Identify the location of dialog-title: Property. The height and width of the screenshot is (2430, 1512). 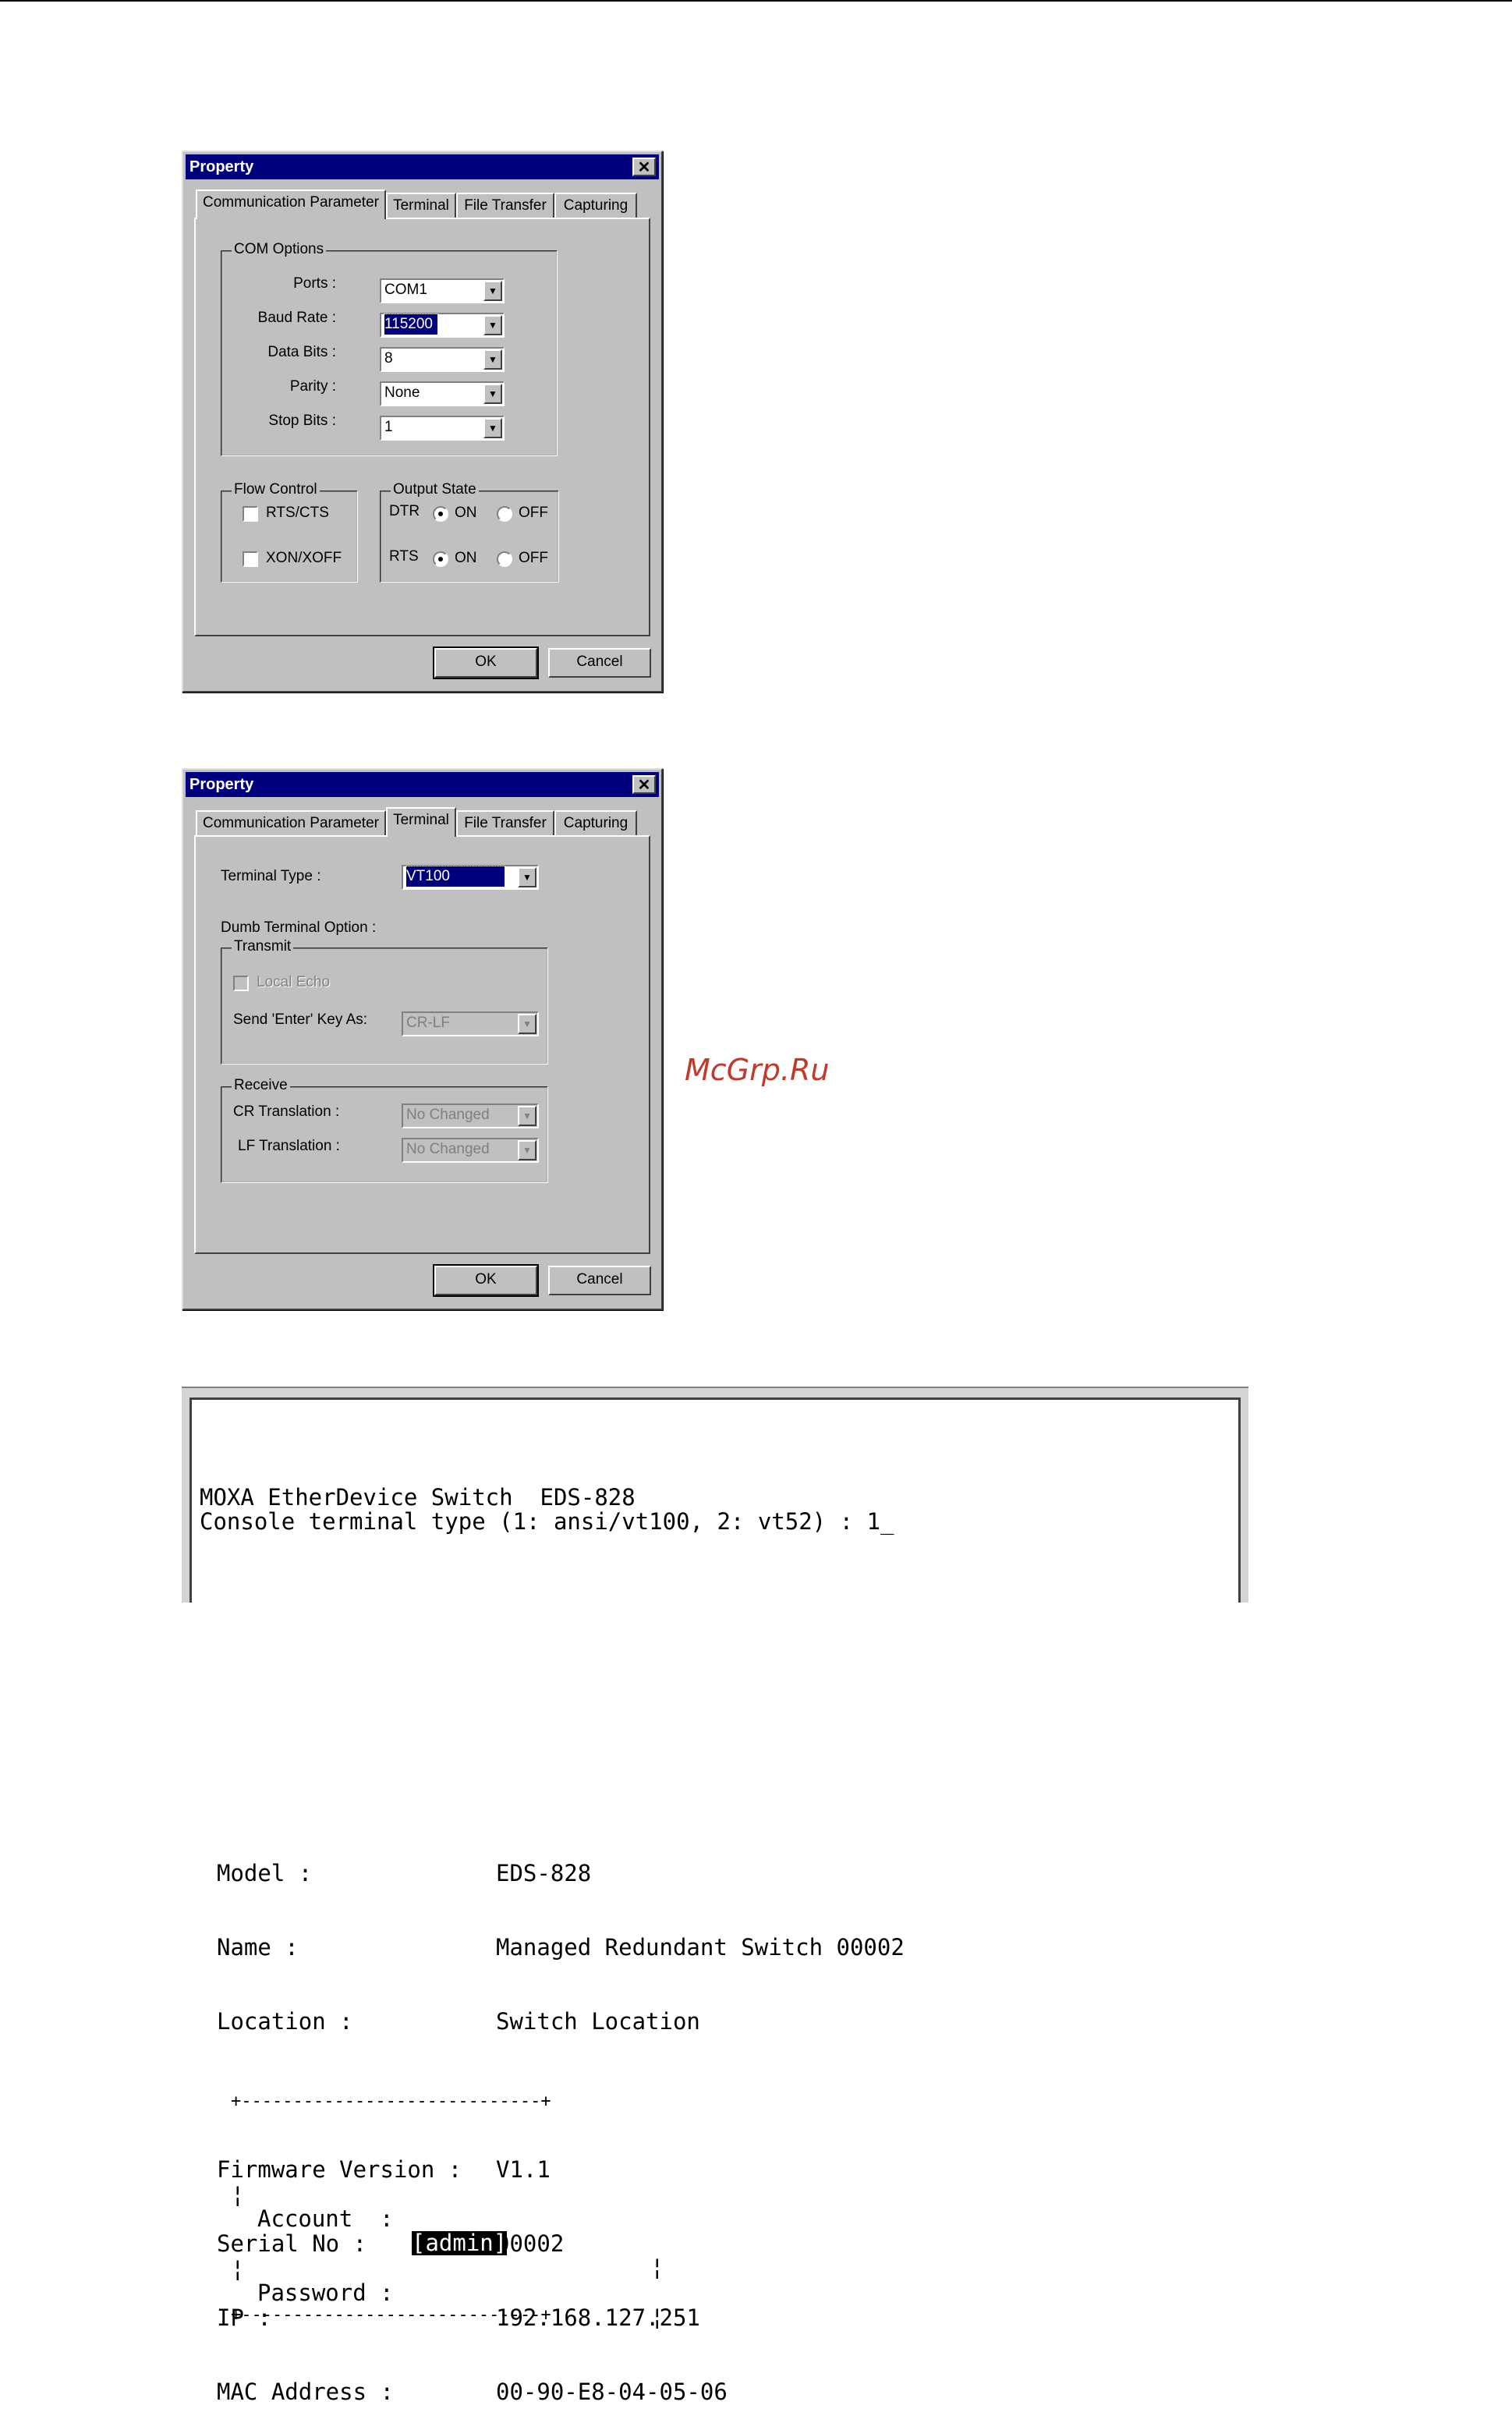
(221, 166).